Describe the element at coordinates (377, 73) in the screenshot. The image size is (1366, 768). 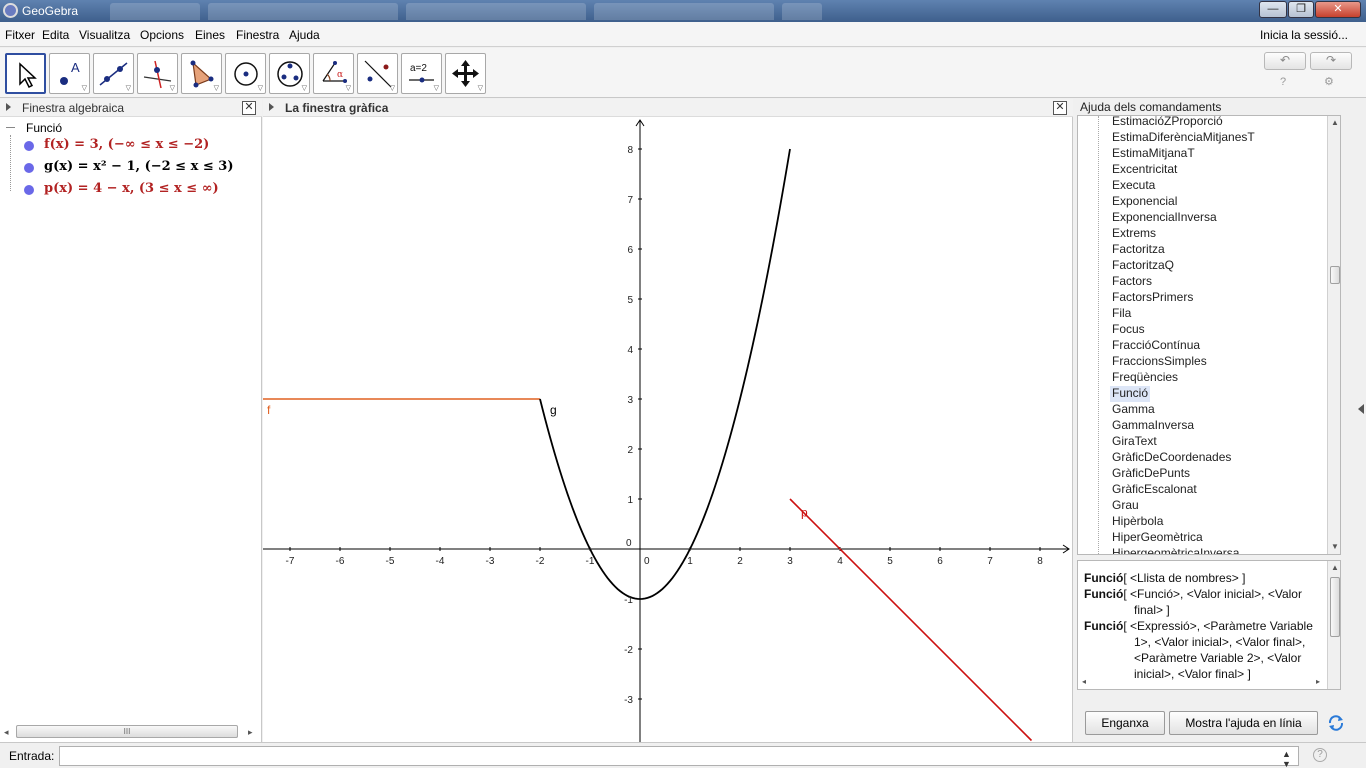
I see `reflect-tool-button: ▽` at that location.